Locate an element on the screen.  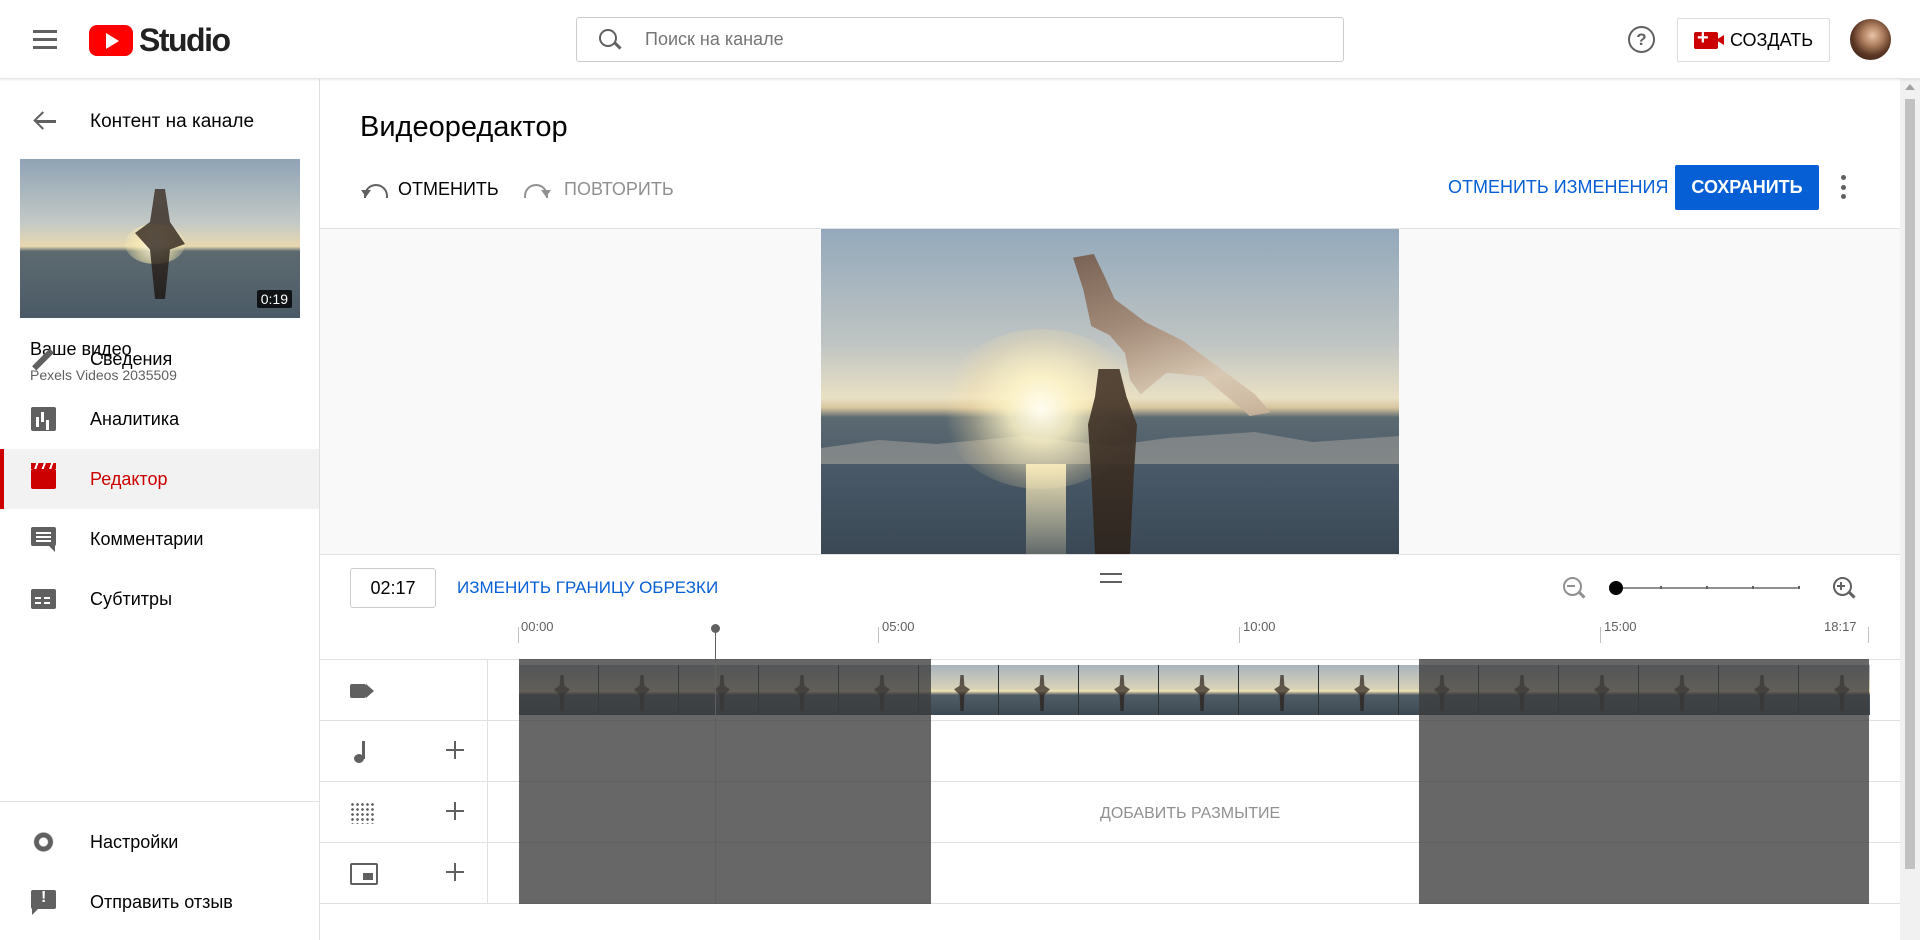
redo-button: ПОВТОРИТЬ is located at coordinates (600, 189).